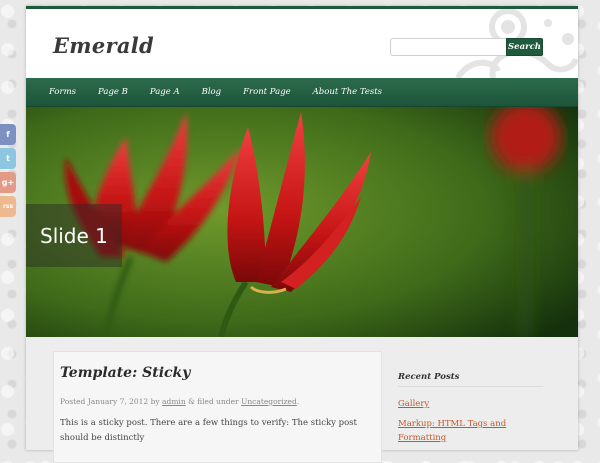  I want to click on post-category-link: Uncategorized, so click(269, 401).